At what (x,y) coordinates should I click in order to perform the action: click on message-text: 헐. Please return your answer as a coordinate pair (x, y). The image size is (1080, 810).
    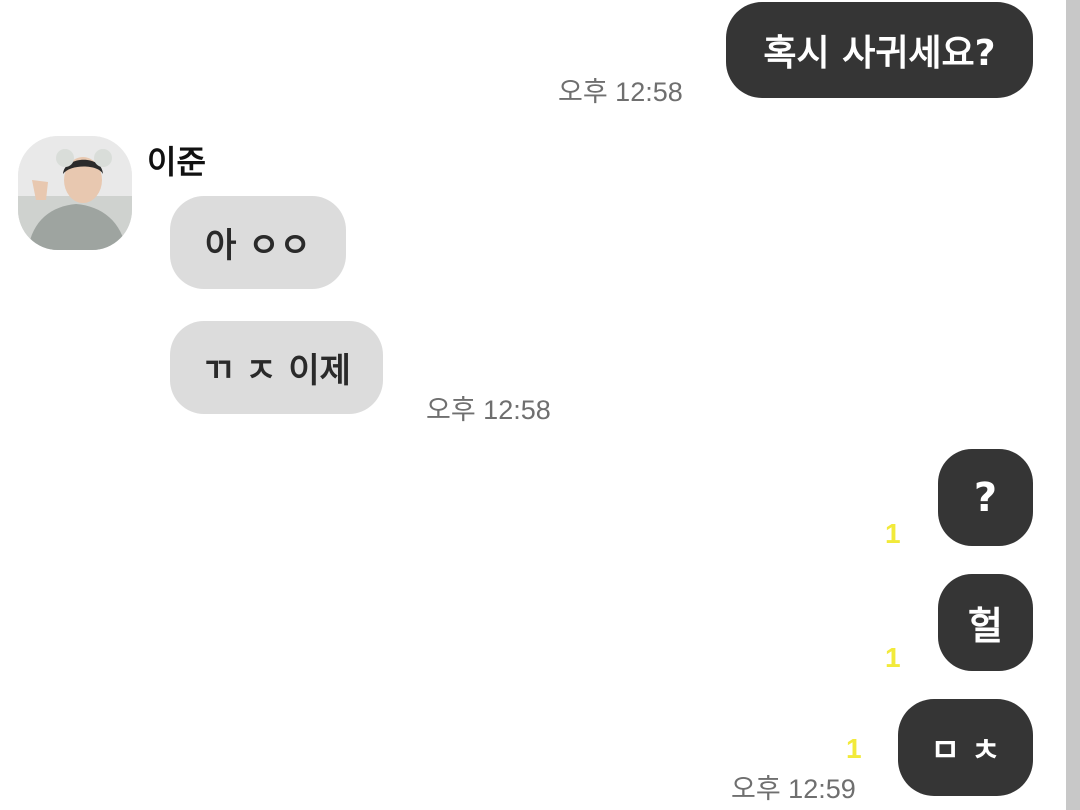
    Looking at the image, I should click on (985, 626).